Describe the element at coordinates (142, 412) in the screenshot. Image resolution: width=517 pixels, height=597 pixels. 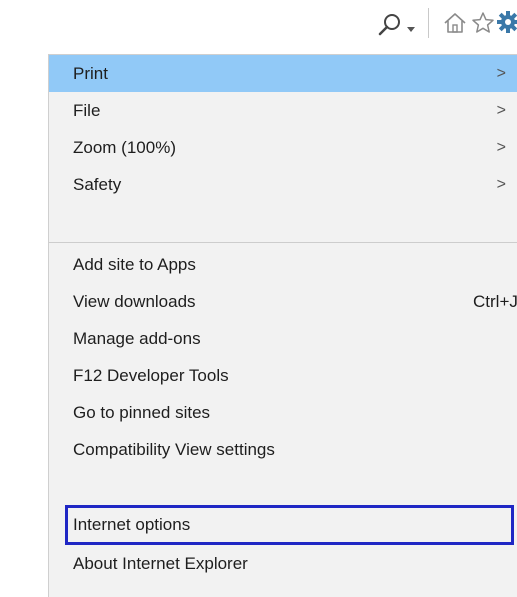
I see `menu-item-label: Go to pinned sites` at that location.